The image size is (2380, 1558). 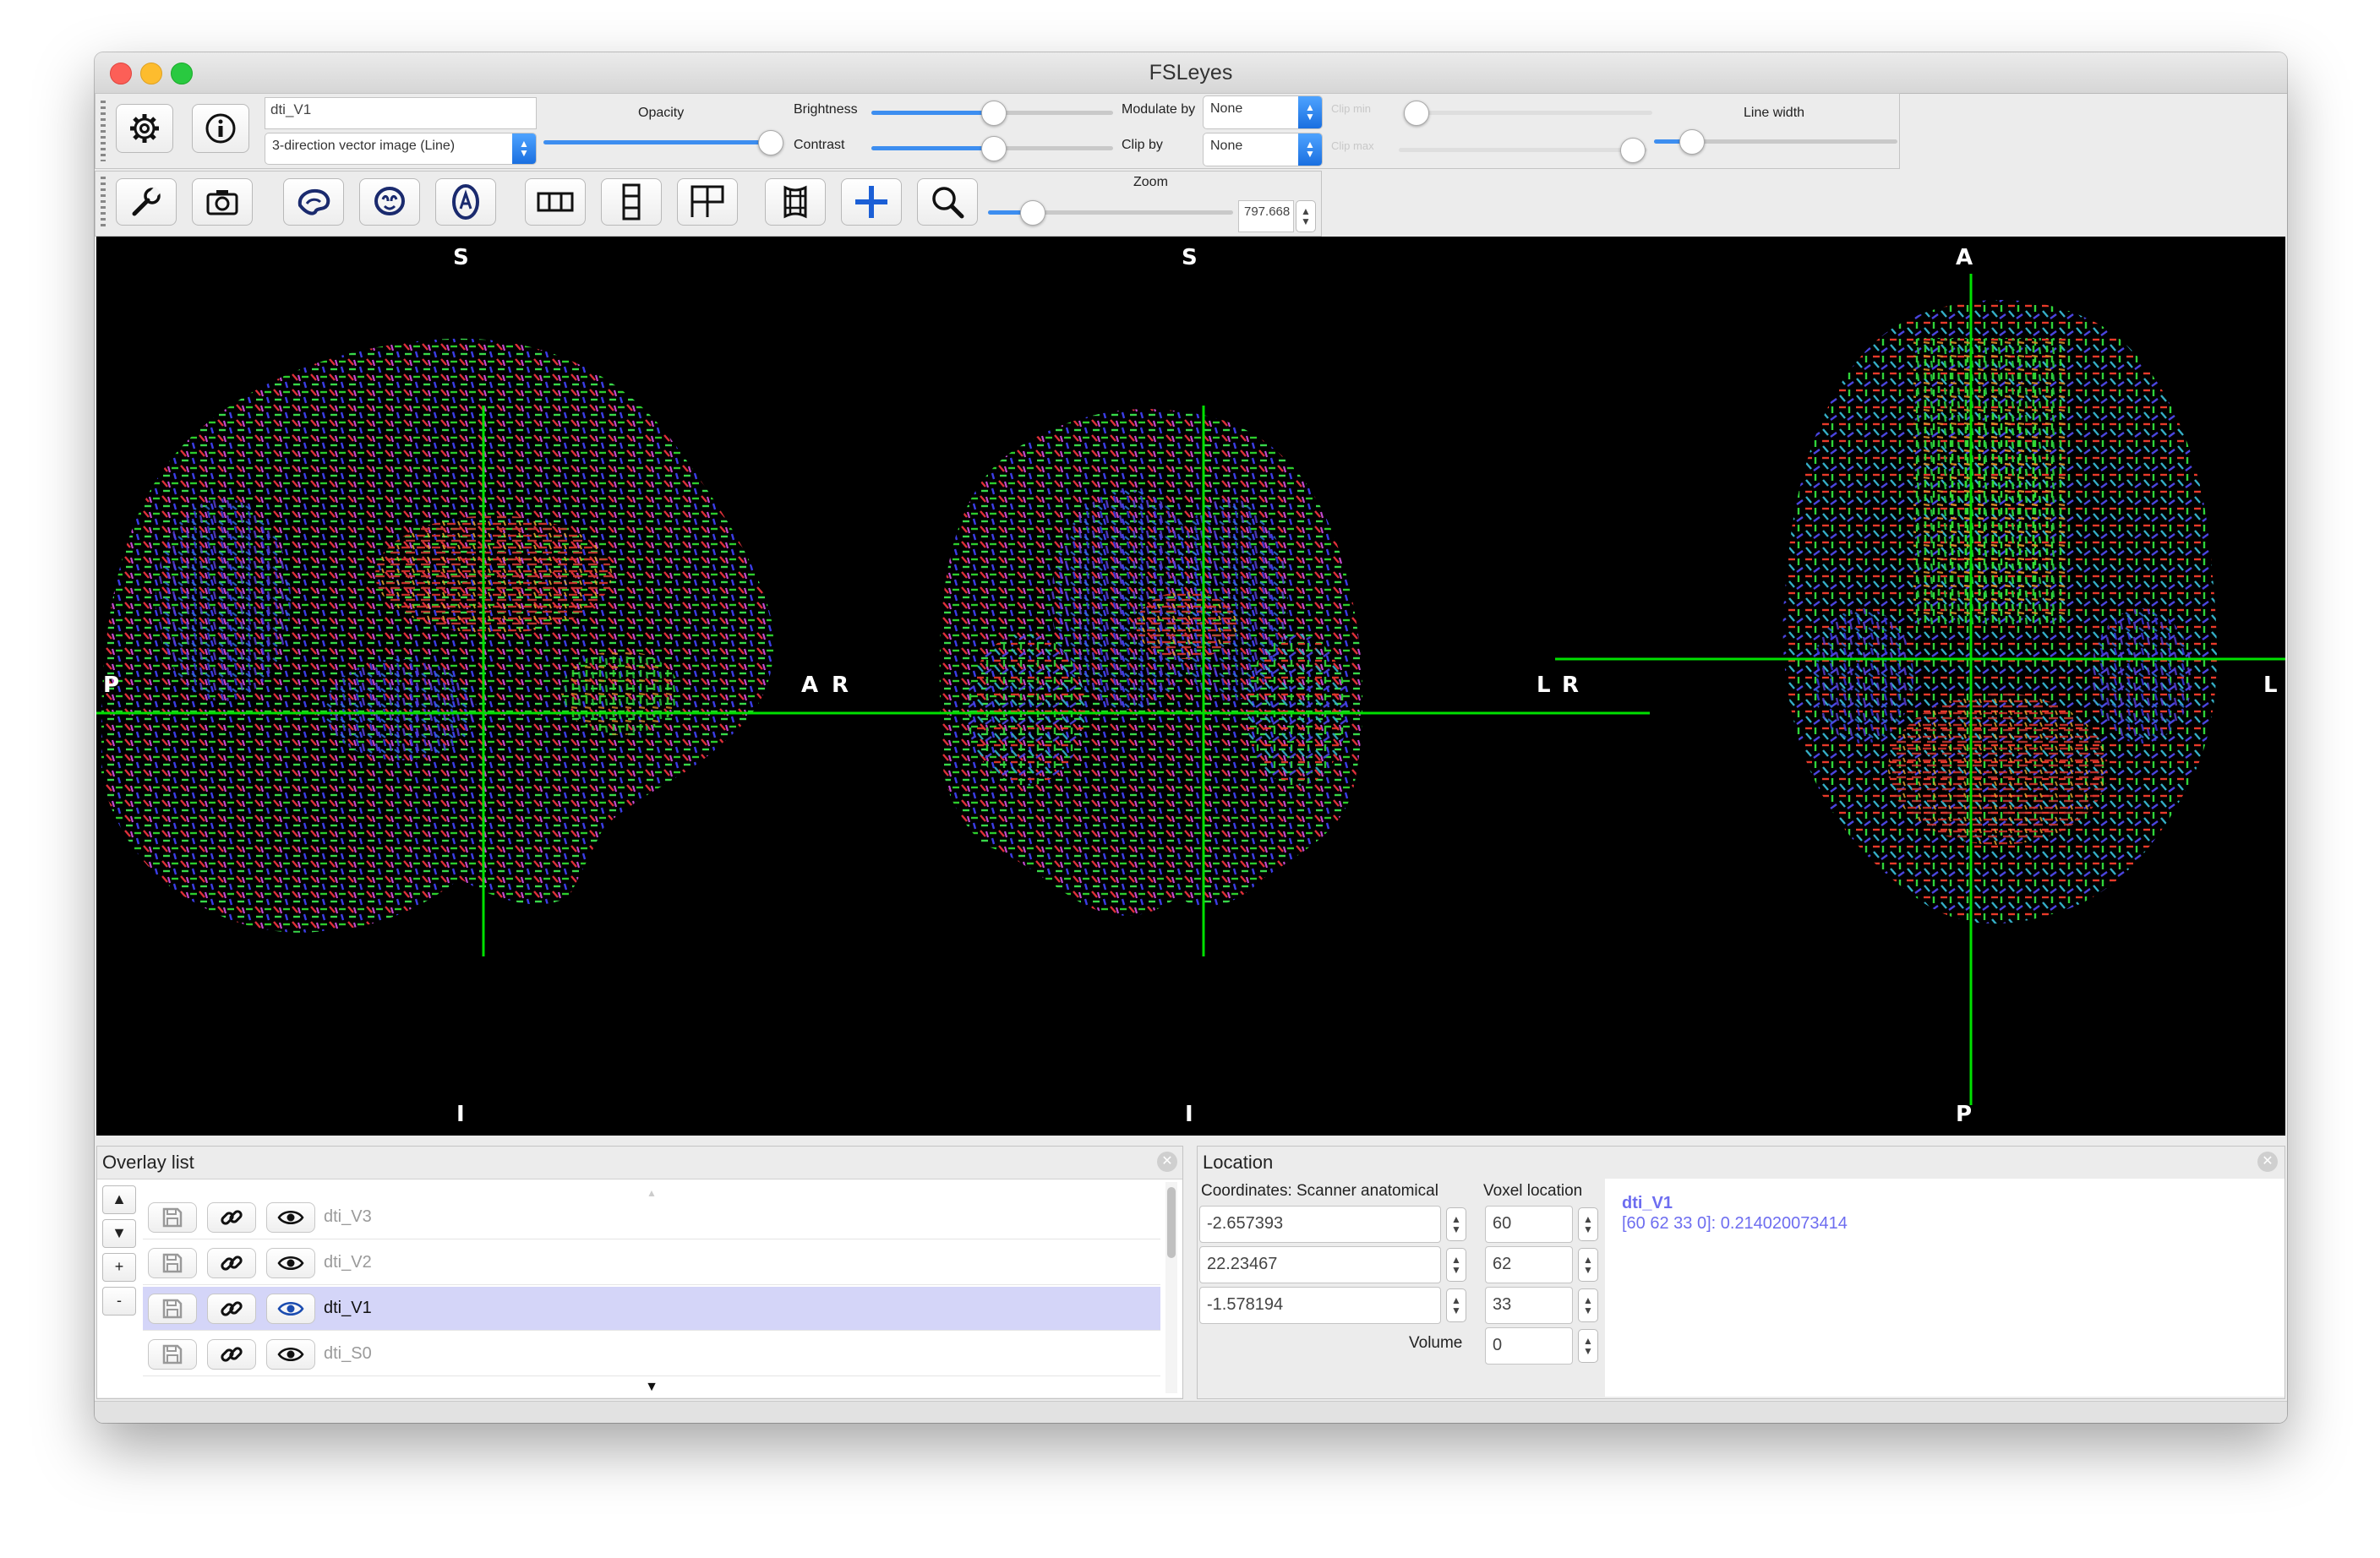 What do you see at coordinates (401, 149) in the screenshot?
I see `display-type-select: 3-direction vector image (Line) ▲ ▼` at bounding box center [401, 149].